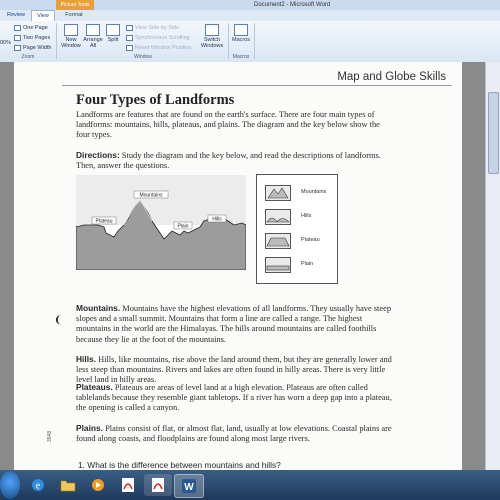  Describe the element at coordinates (278, 265) in the screenshot. I see `plain-key-icon` at that location.